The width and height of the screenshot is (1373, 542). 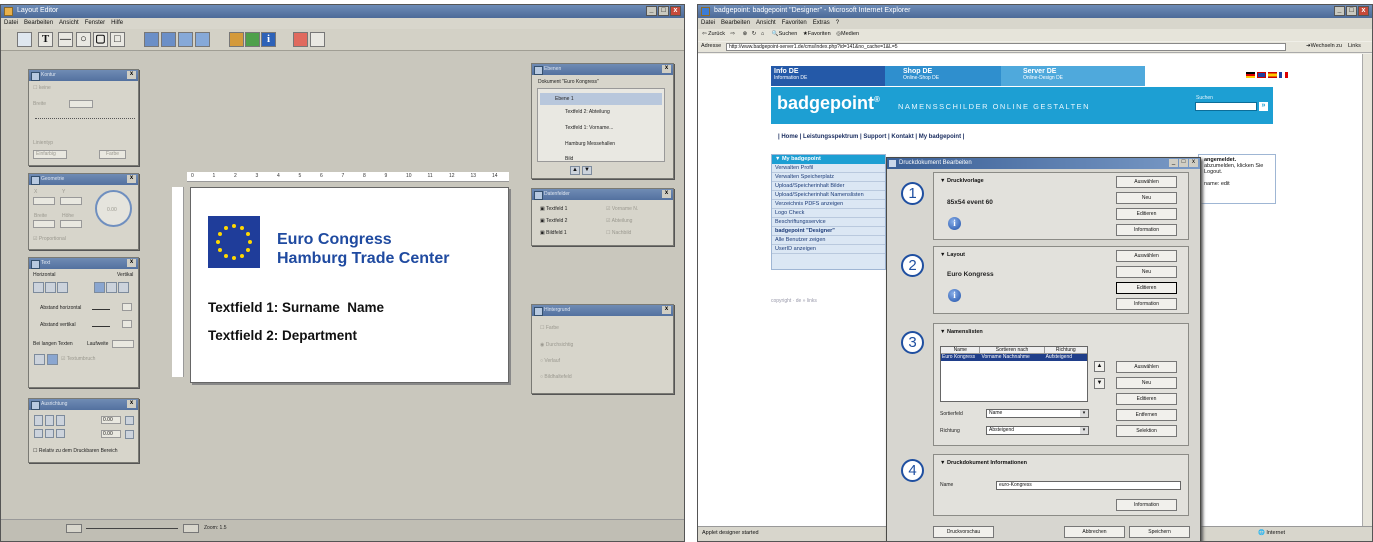 What do you see at coordinates (11, 23) in the screenshot?
I see `menu-datei: Datei` at bounding box center [11, 23].